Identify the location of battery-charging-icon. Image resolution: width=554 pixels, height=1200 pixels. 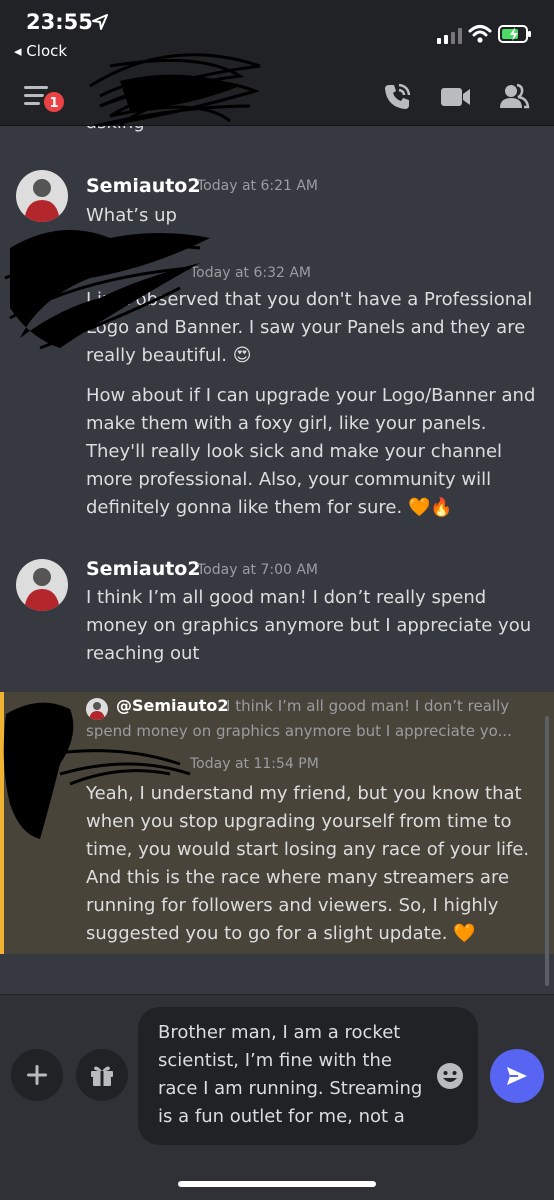
(514, 34).